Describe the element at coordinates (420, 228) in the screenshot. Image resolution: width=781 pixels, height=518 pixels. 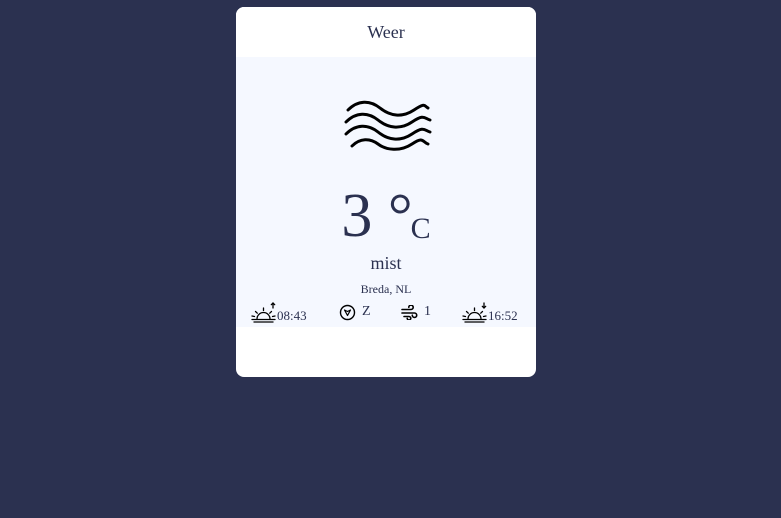
I see `temperature-unit: C` at that location.